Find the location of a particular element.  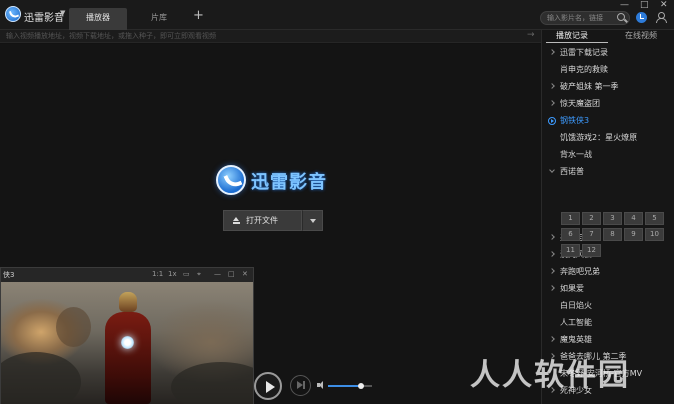

address-bar: 输入视频播放地址，视频下载地址，或拖入种子，即可立即观看视频 → is located at coordinates (270, 36).